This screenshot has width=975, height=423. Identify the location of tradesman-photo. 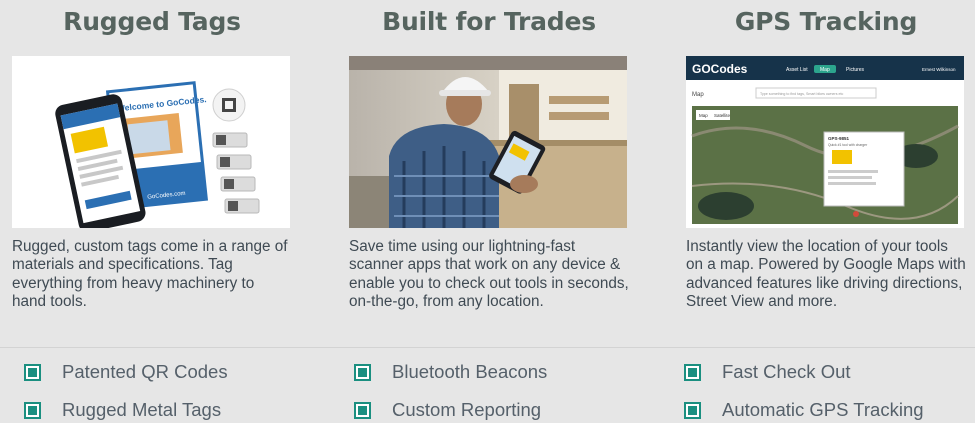
(488, 142).